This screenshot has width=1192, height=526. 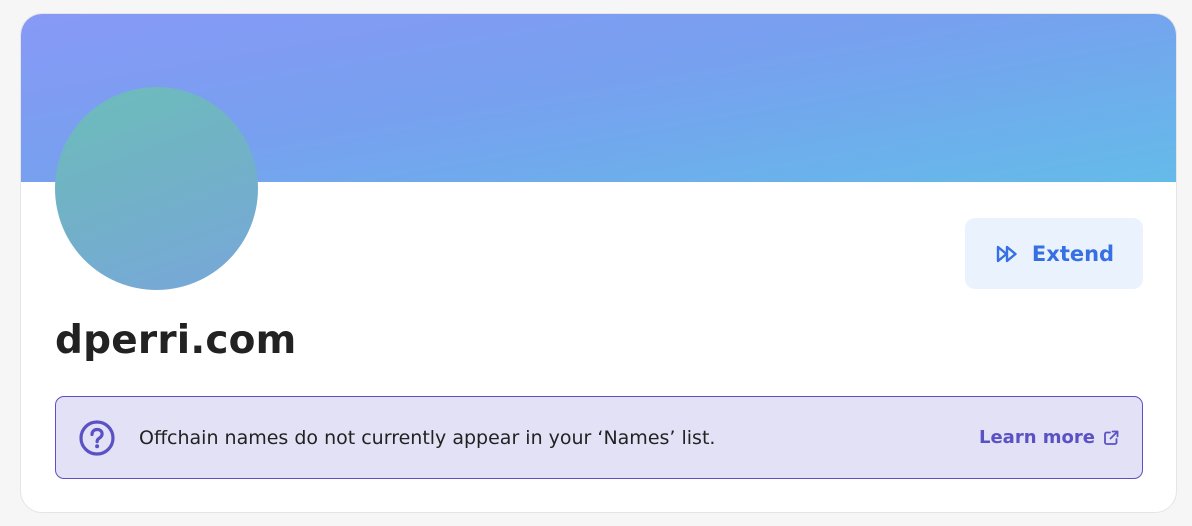 I want to click on fast-forward-icon, so click(x=1007, y=254).